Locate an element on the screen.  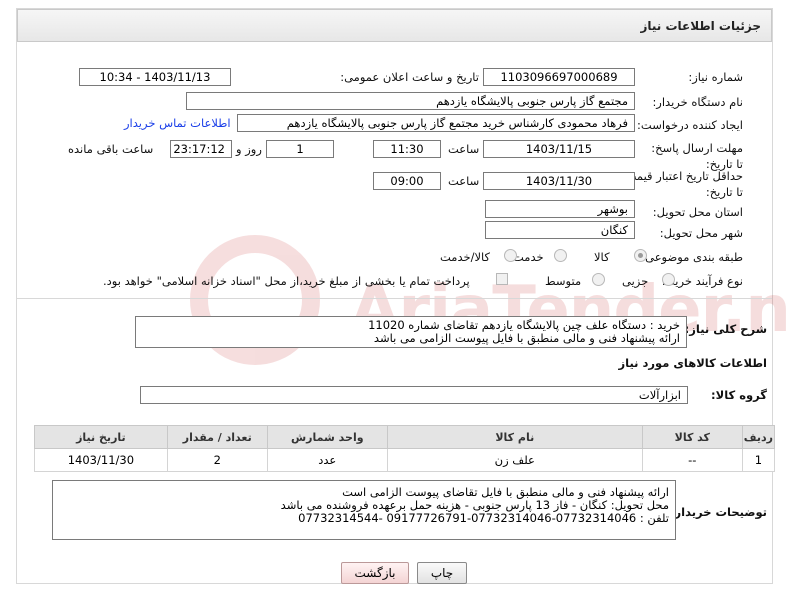
col-item-name: نام کالا is located at coordinates (514, 437).